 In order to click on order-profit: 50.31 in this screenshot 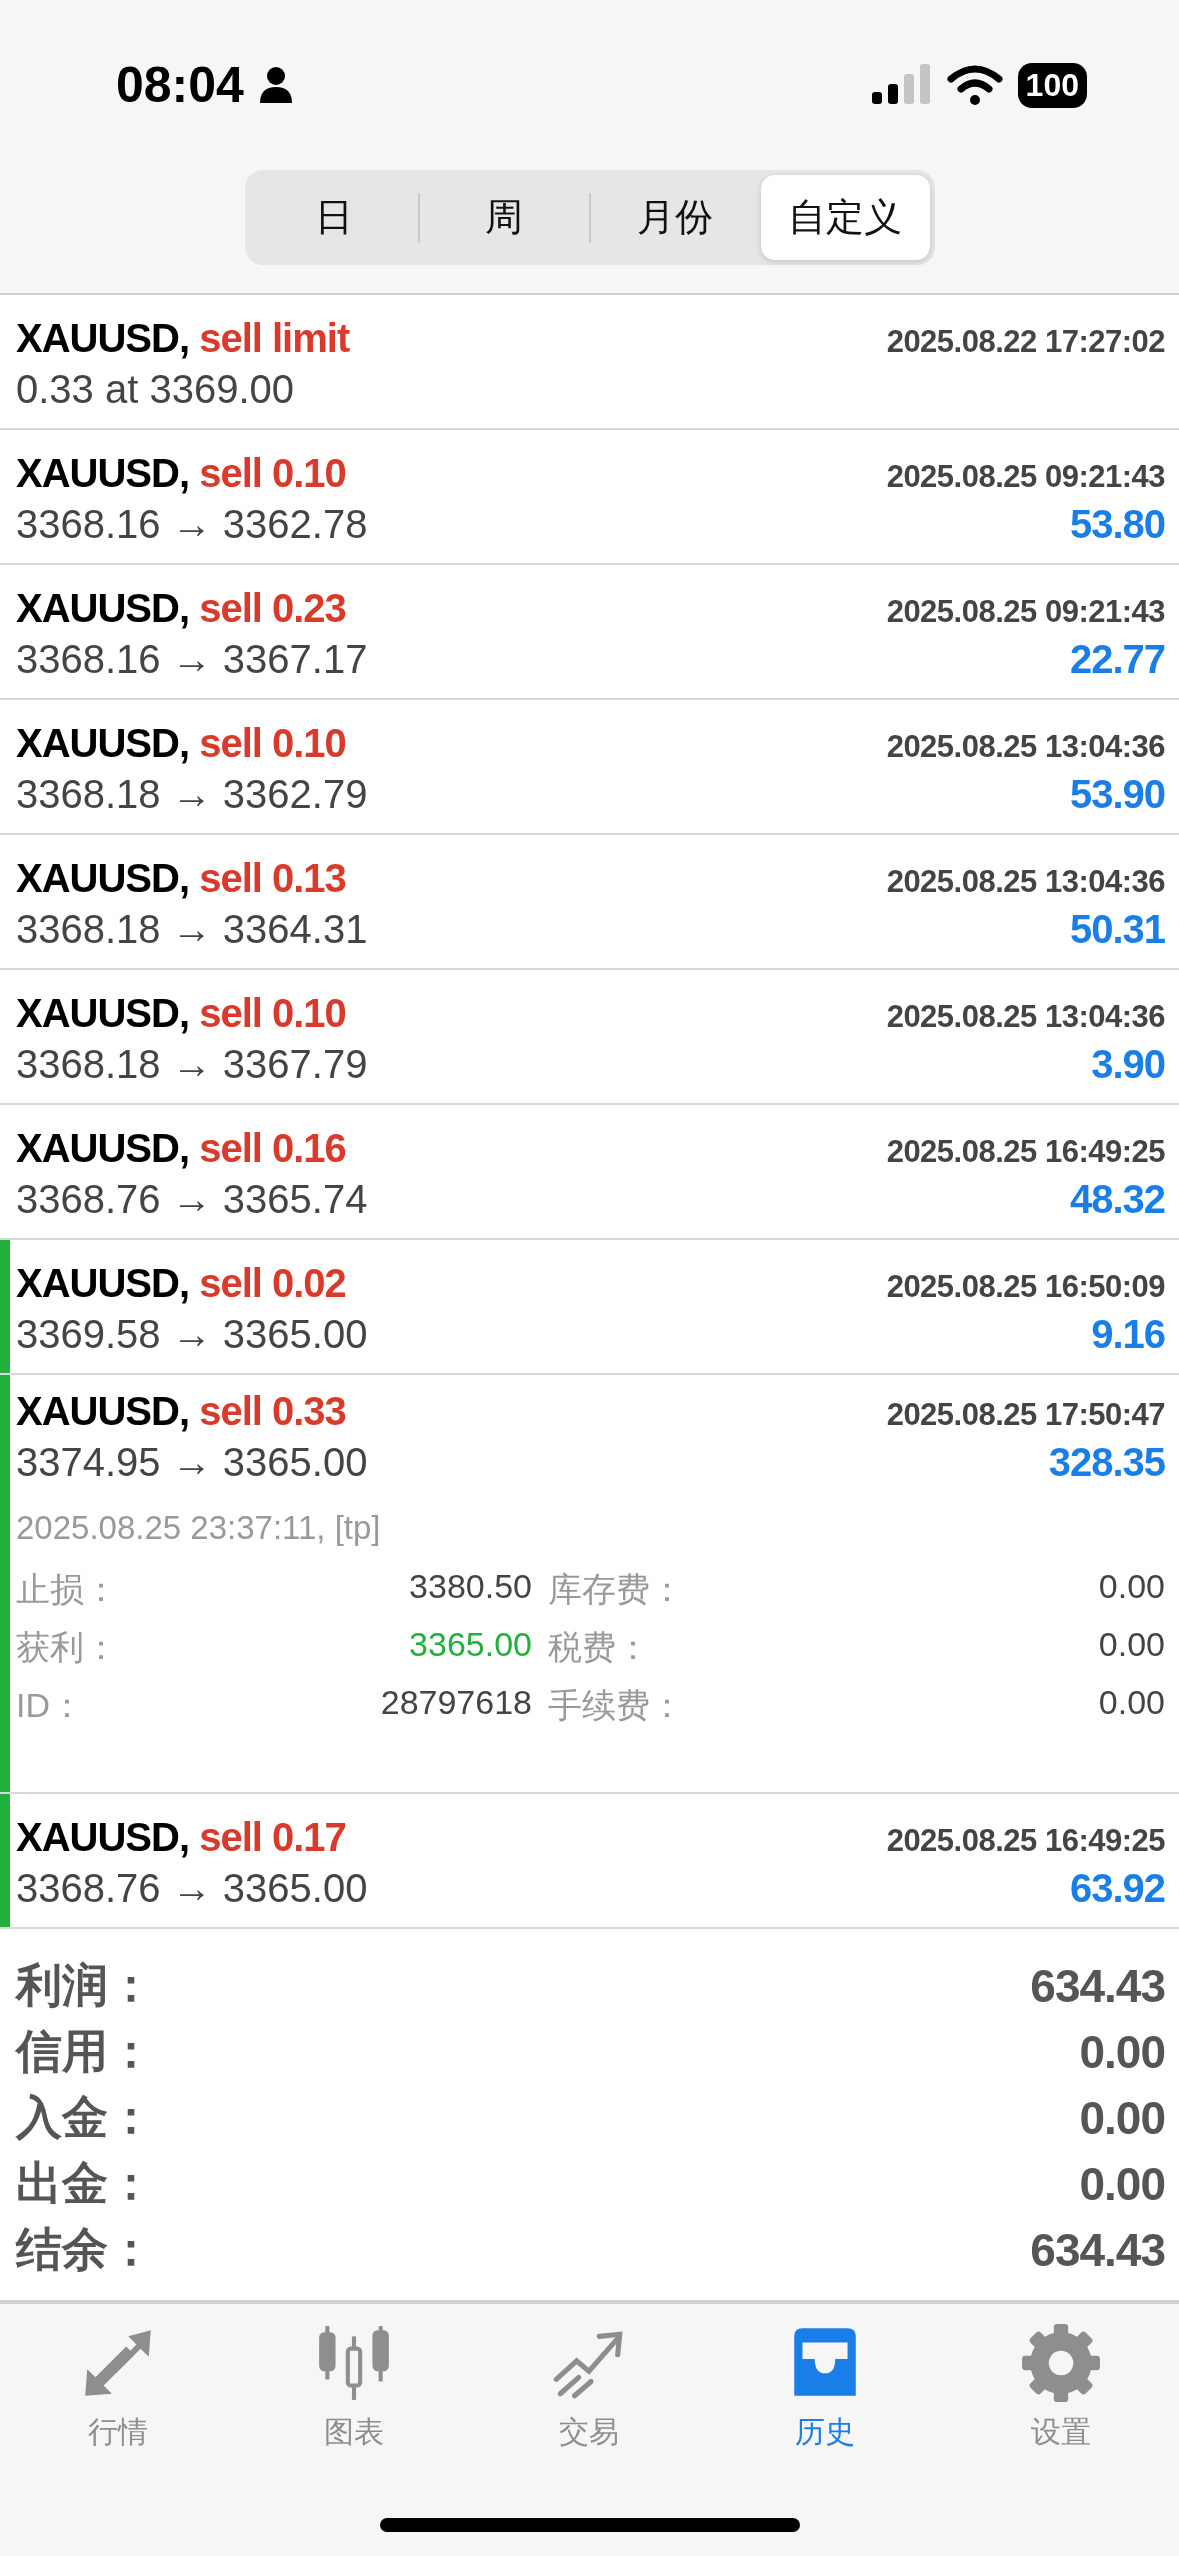, I will do `click(1117, 929)`.